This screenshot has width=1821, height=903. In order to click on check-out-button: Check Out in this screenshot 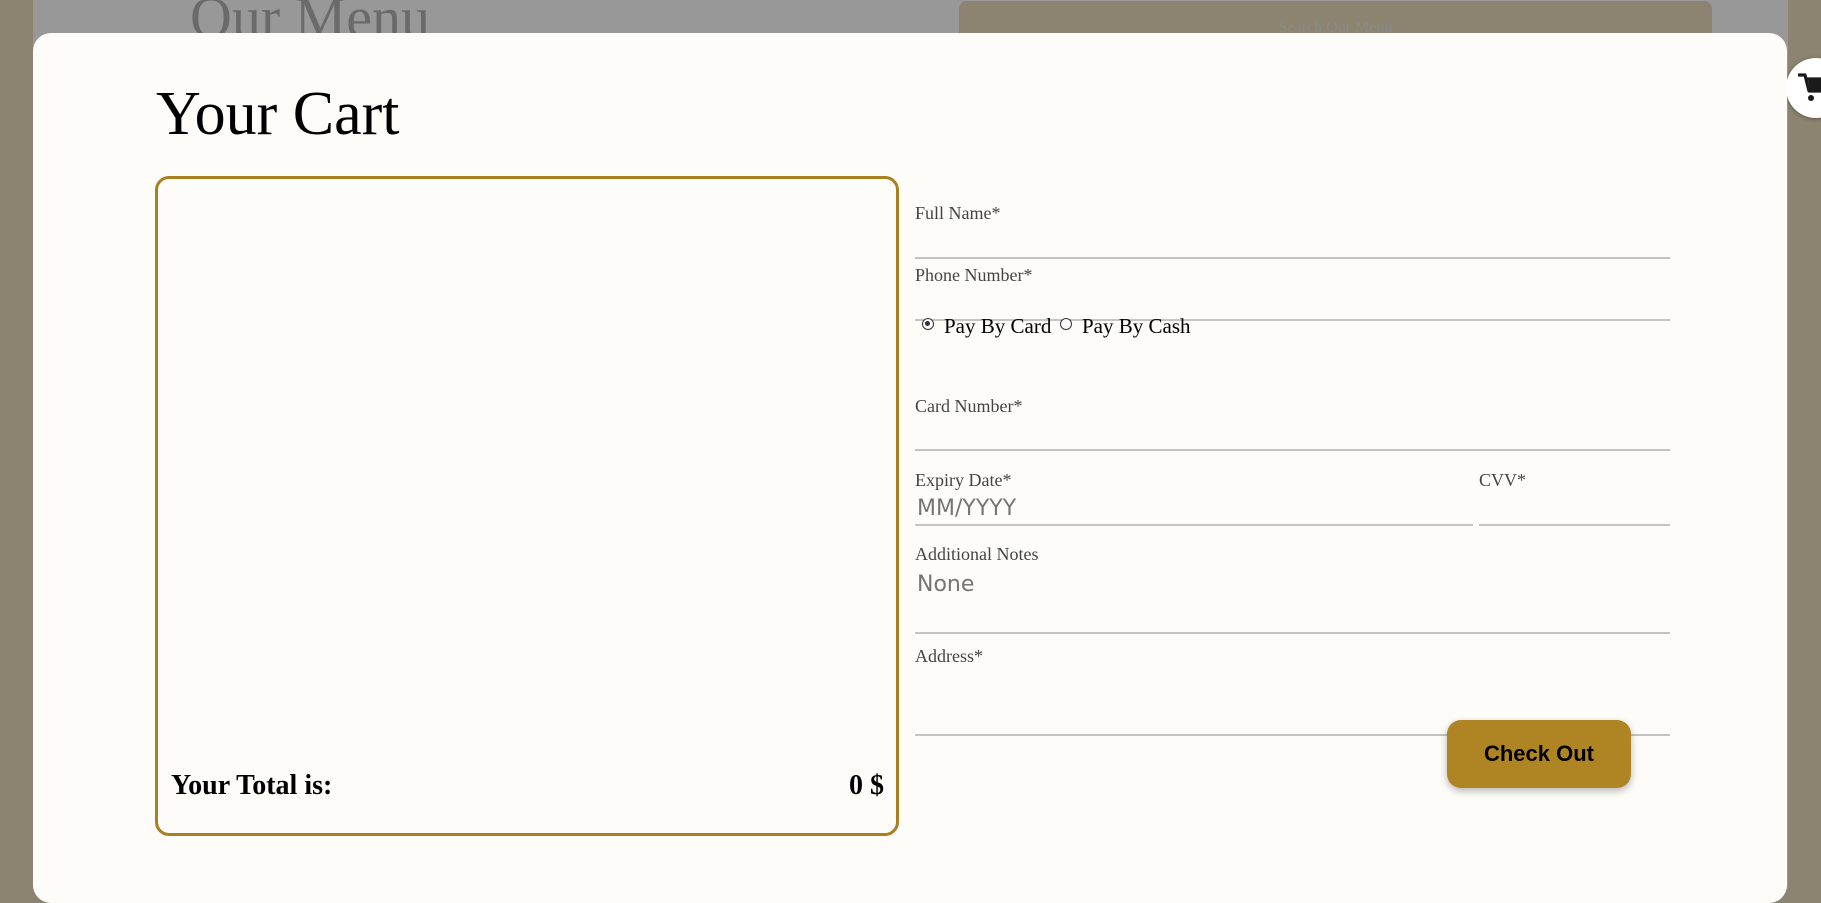, I will do `click(1539, 754)`.